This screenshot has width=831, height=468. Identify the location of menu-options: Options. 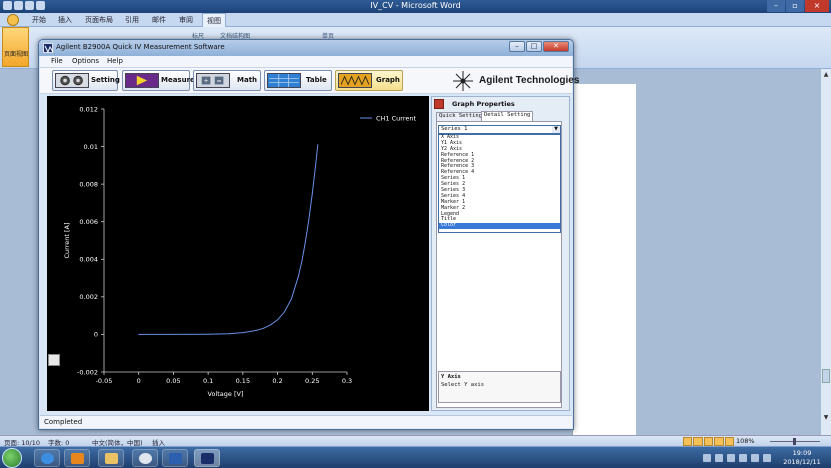
(85, 61).